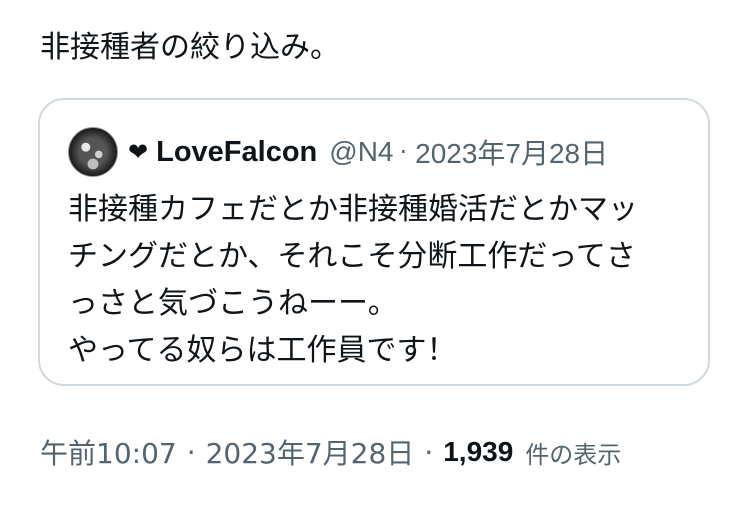 Image resolution: width=750 pixels, height=512 pixels. I want to click on quoted-date: 2023年7月28日, so click(511, 152).